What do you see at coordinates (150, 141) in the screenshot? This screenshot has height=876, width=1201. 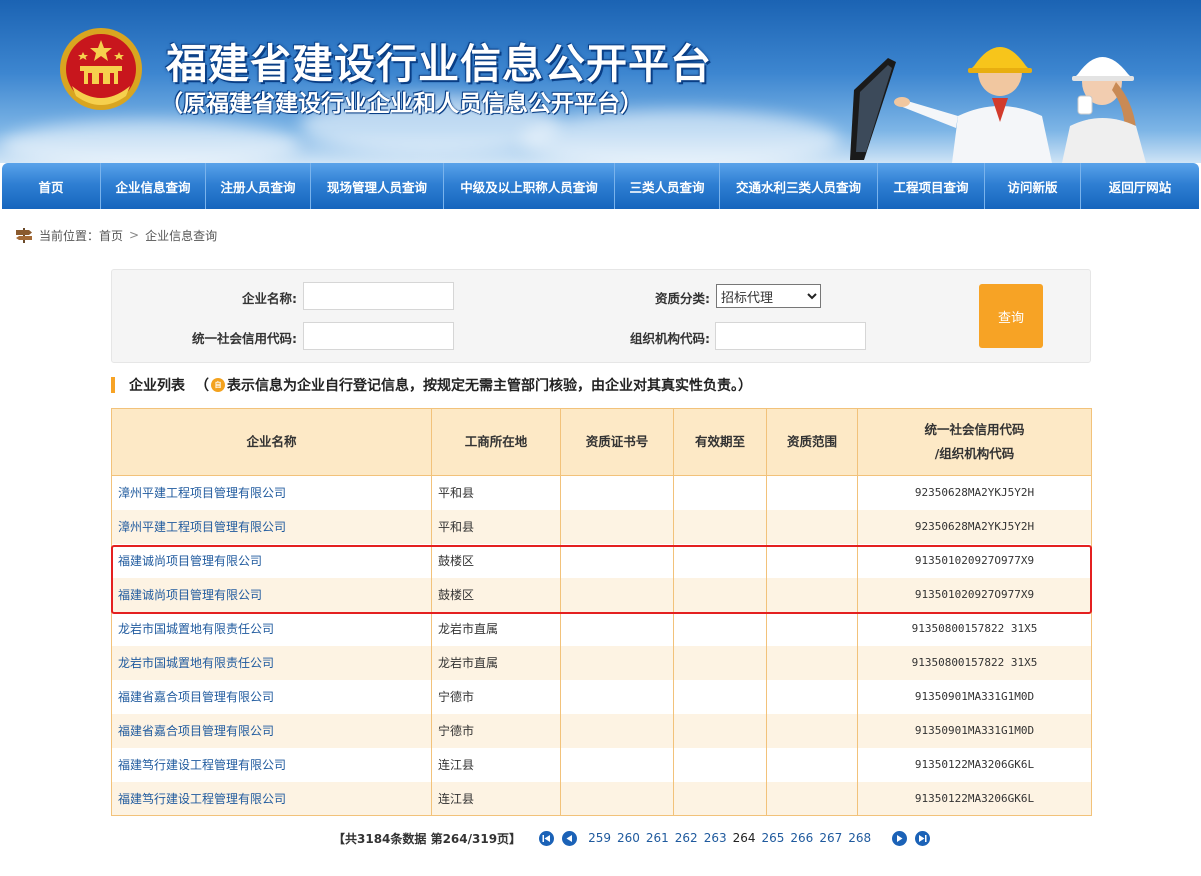 I see `banner-cloud` at bounding box center [150, 141].